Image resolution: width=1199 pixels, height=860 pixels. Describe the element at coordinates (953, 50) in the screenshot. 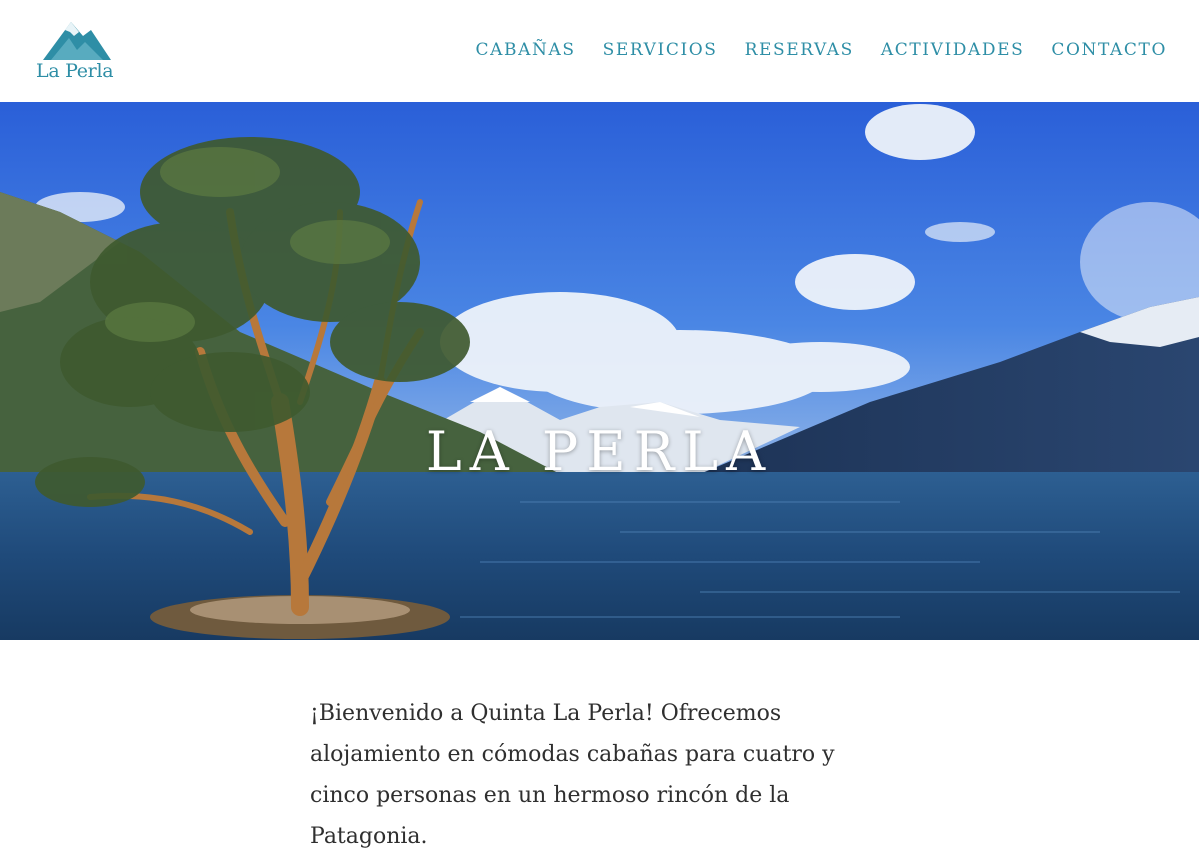

I see `nav-item-actividades: ACTIVIDADES` at that location.